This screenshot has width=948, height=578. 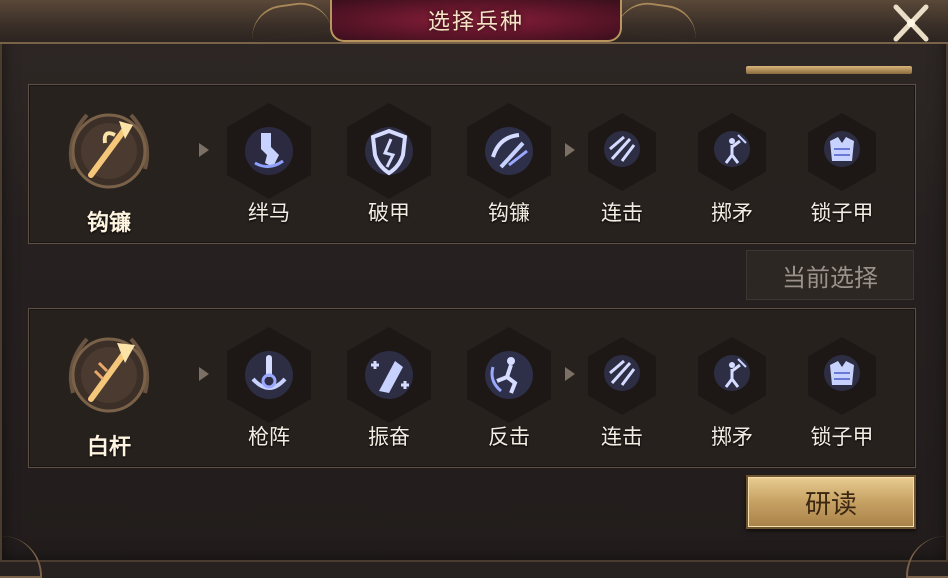 I want to click on skill-spear-formation: 枪阵, so click(x=269, y=391).